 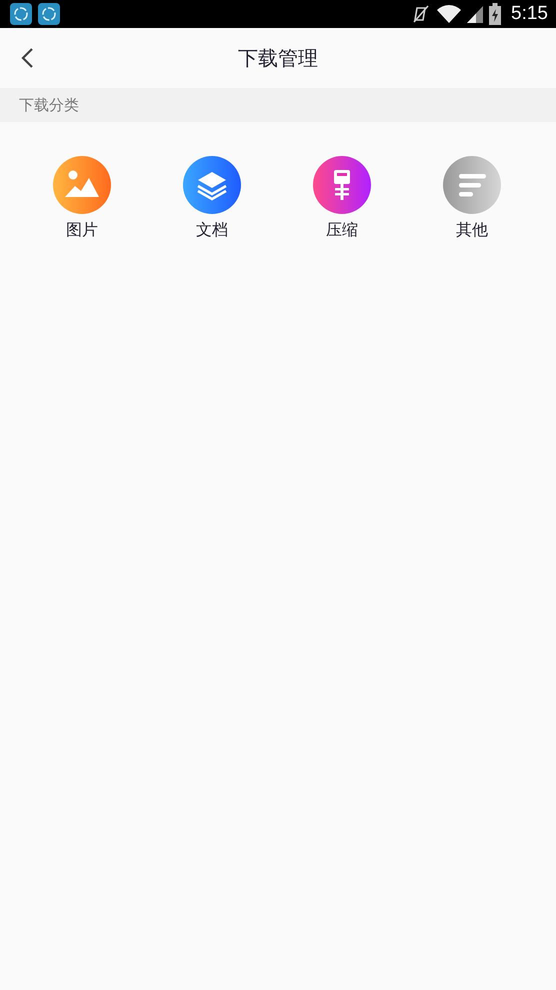 I want to click on category-button: 压缩, so click(x=342, y=198).